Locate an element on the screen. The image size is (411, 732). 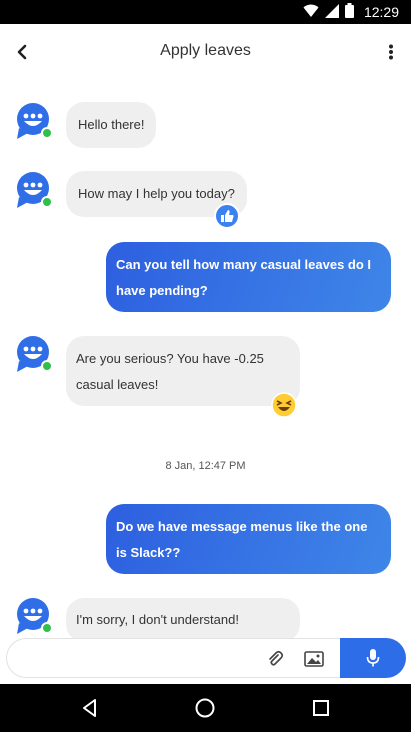
back-triangle-icon is located at coordinates (89, 708).